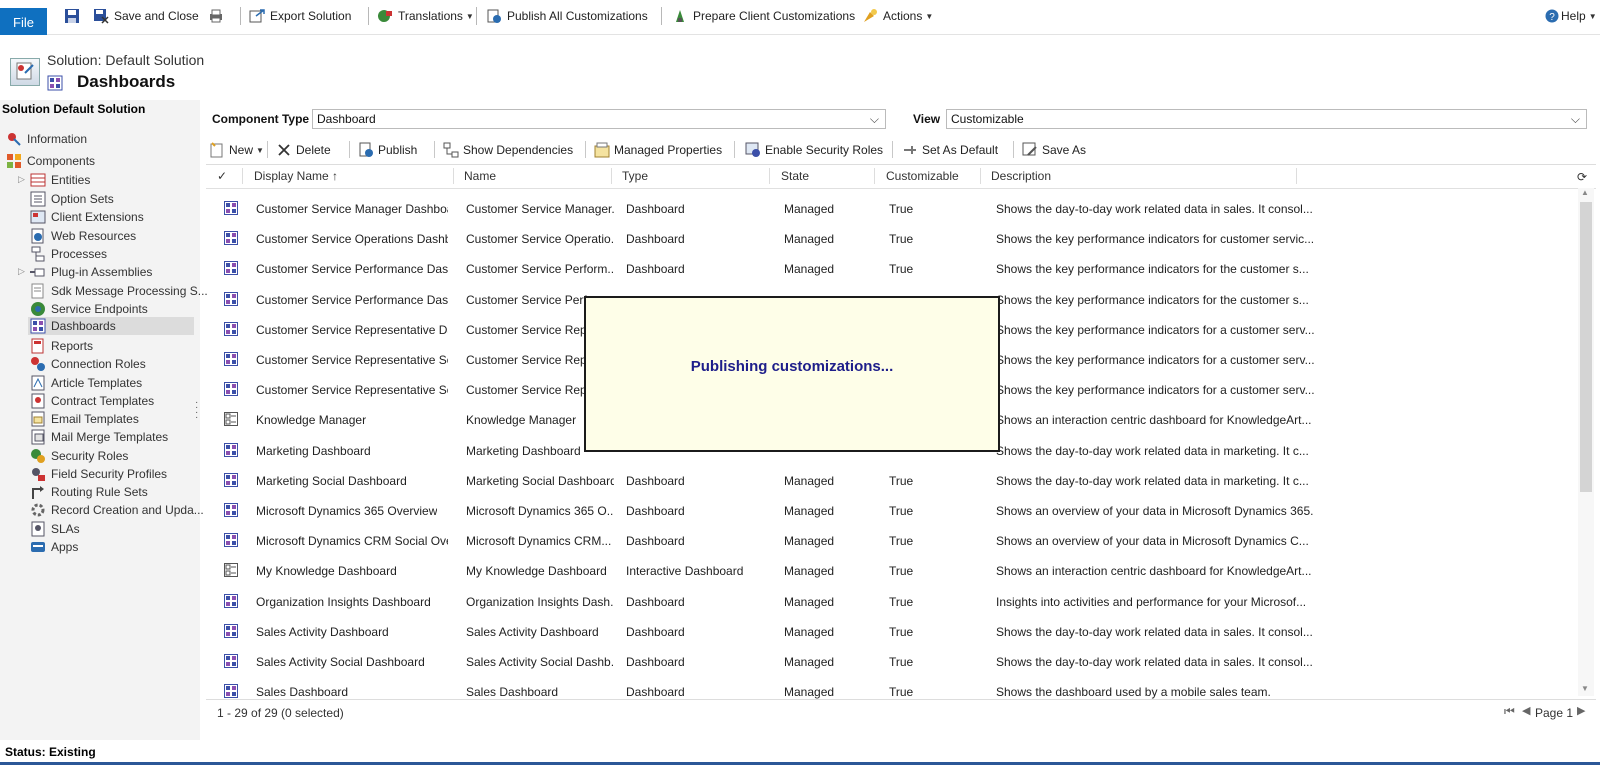 Image resolution: width=1600 pixels, height=765 pixels. I want to click on export-icon, so click(257, 16).